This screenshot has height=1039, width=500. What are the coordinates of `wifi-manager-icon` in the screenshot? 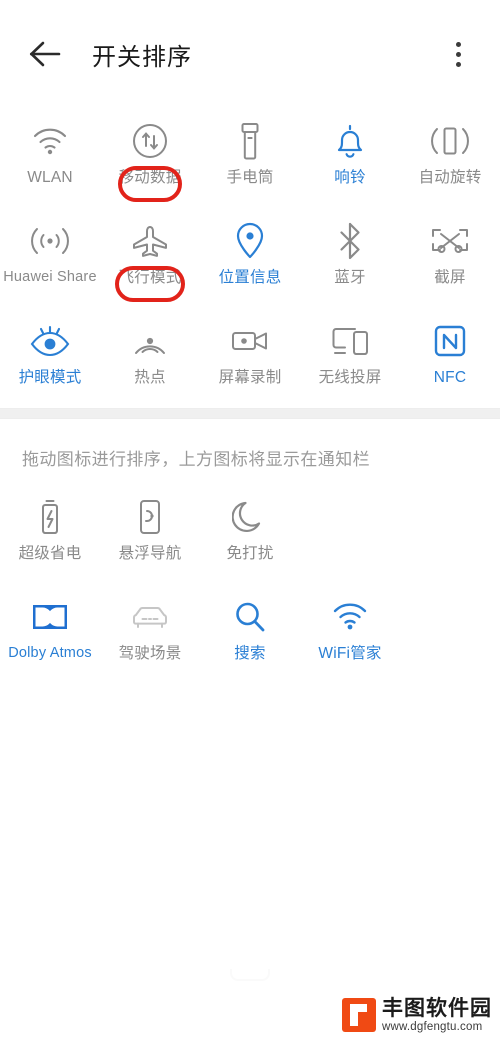 It's located at (350, 617).